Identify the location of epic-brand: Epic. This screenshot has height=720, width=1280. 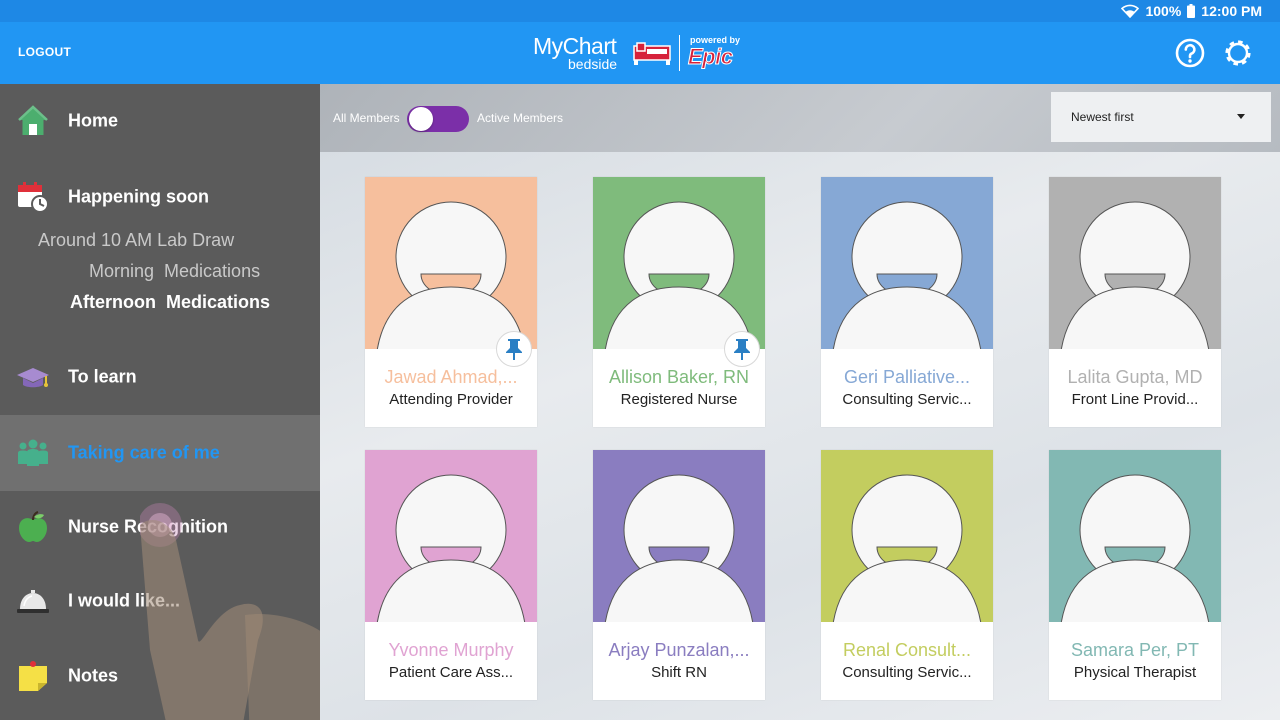
(710, 57).